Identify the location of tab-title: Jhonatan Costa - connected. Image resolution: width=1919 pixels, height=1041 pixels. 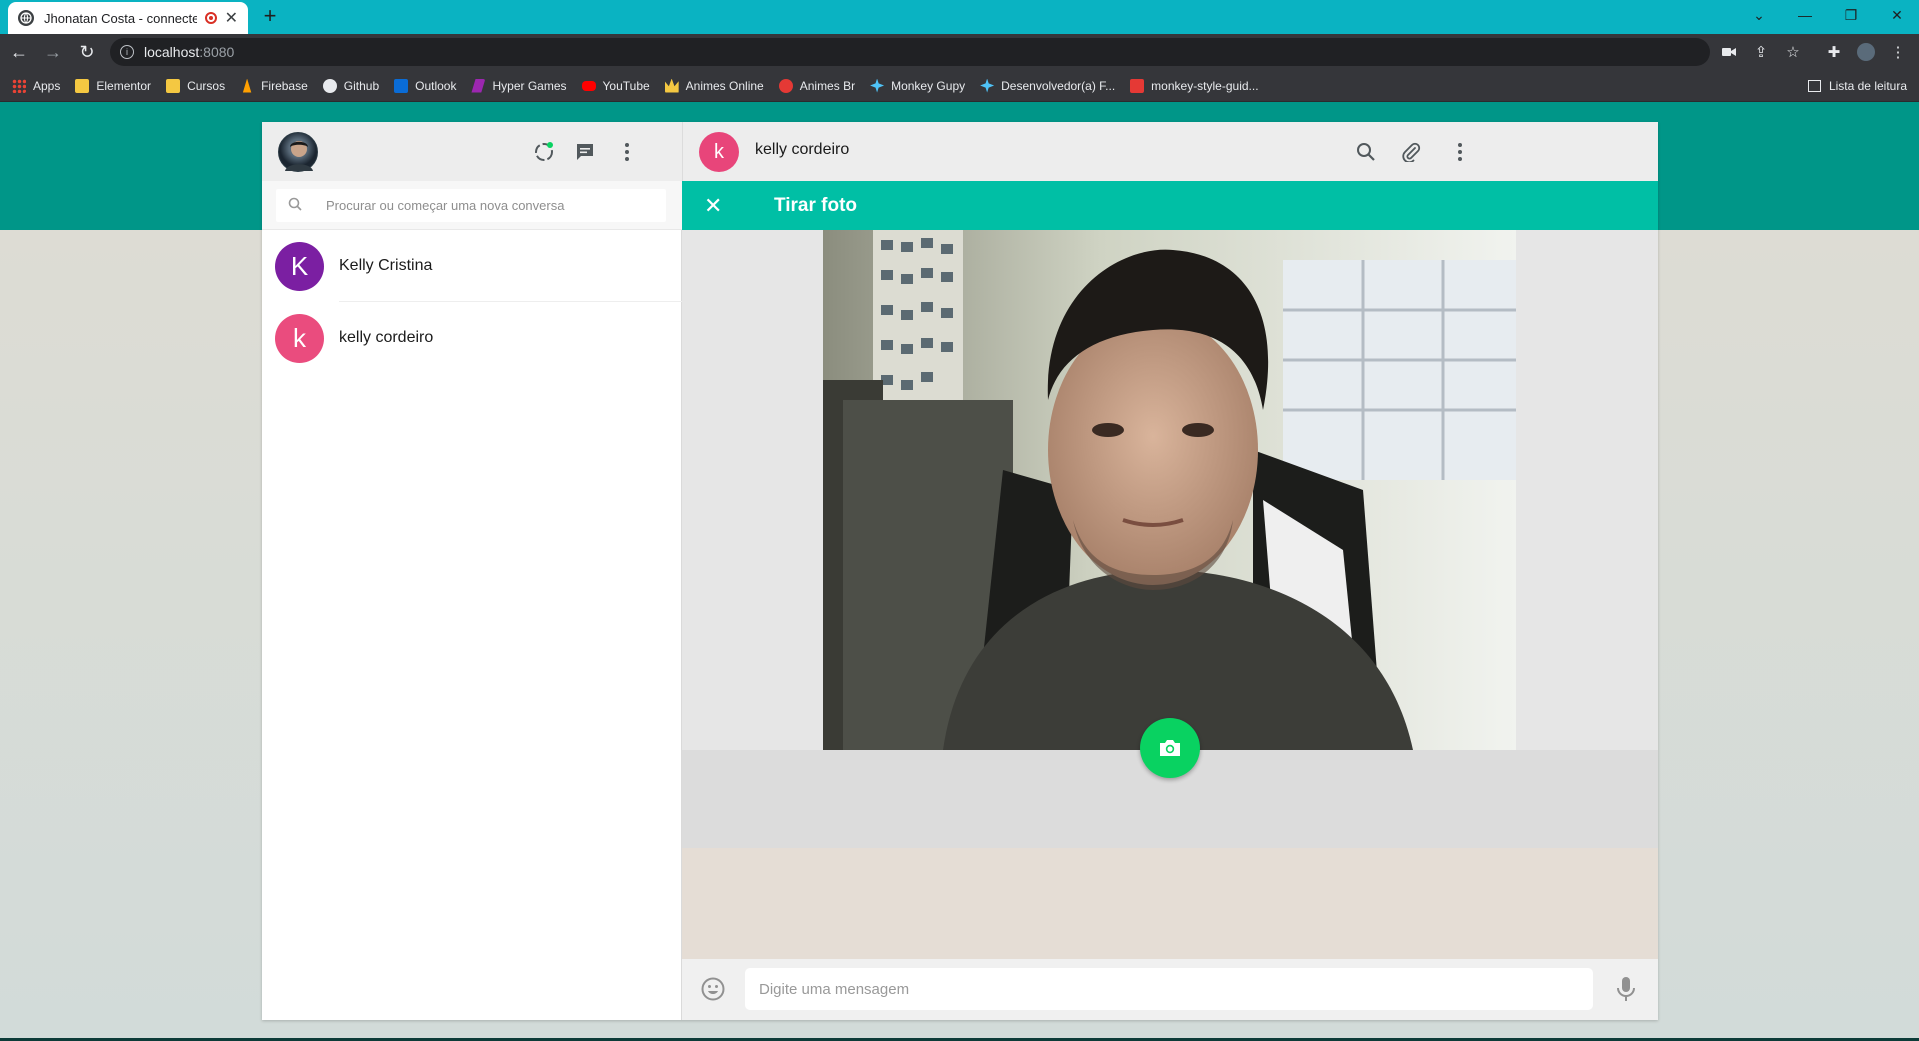
(120, 18).